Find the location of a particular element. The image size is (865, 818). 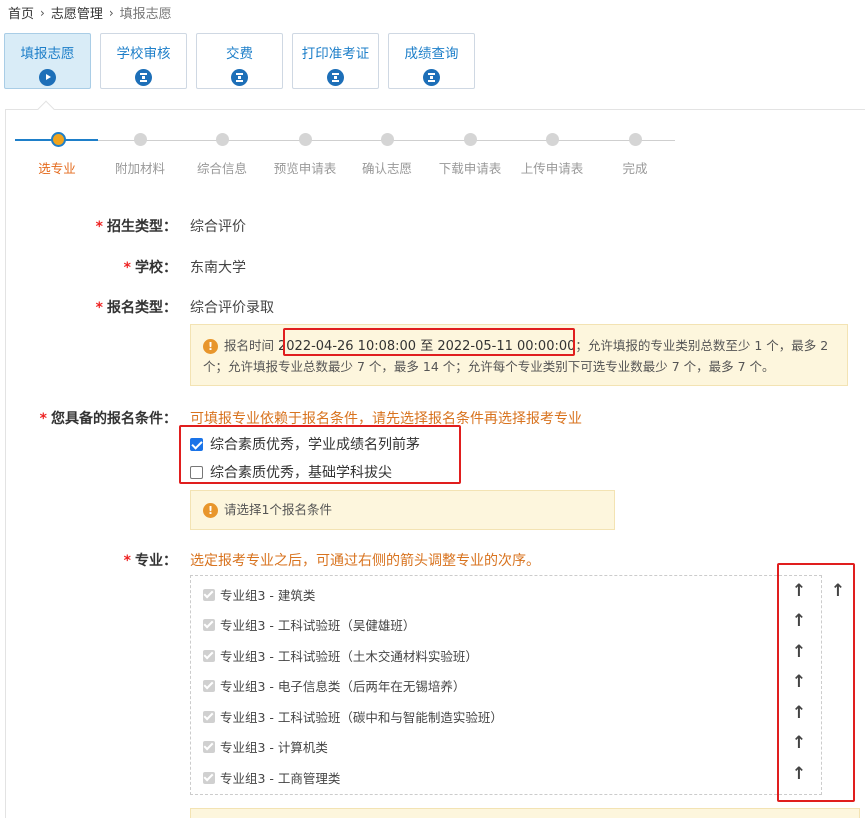

major-name: 专业组3 - 工商管理类 is located at coordinates (280, 778).